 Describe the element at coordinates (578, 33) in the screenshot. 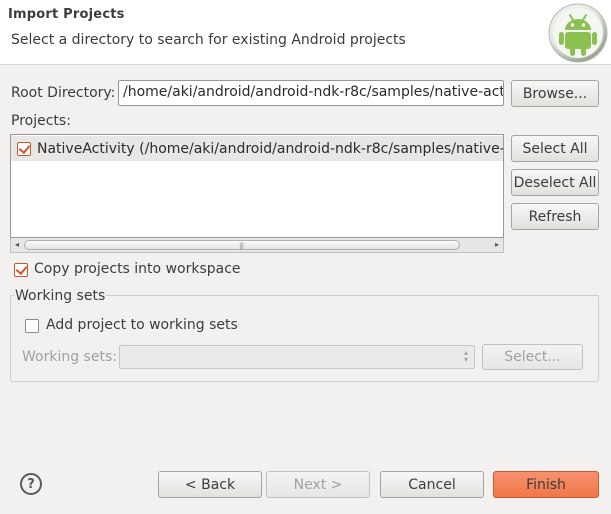

I see `android-logo-icon` at that location.